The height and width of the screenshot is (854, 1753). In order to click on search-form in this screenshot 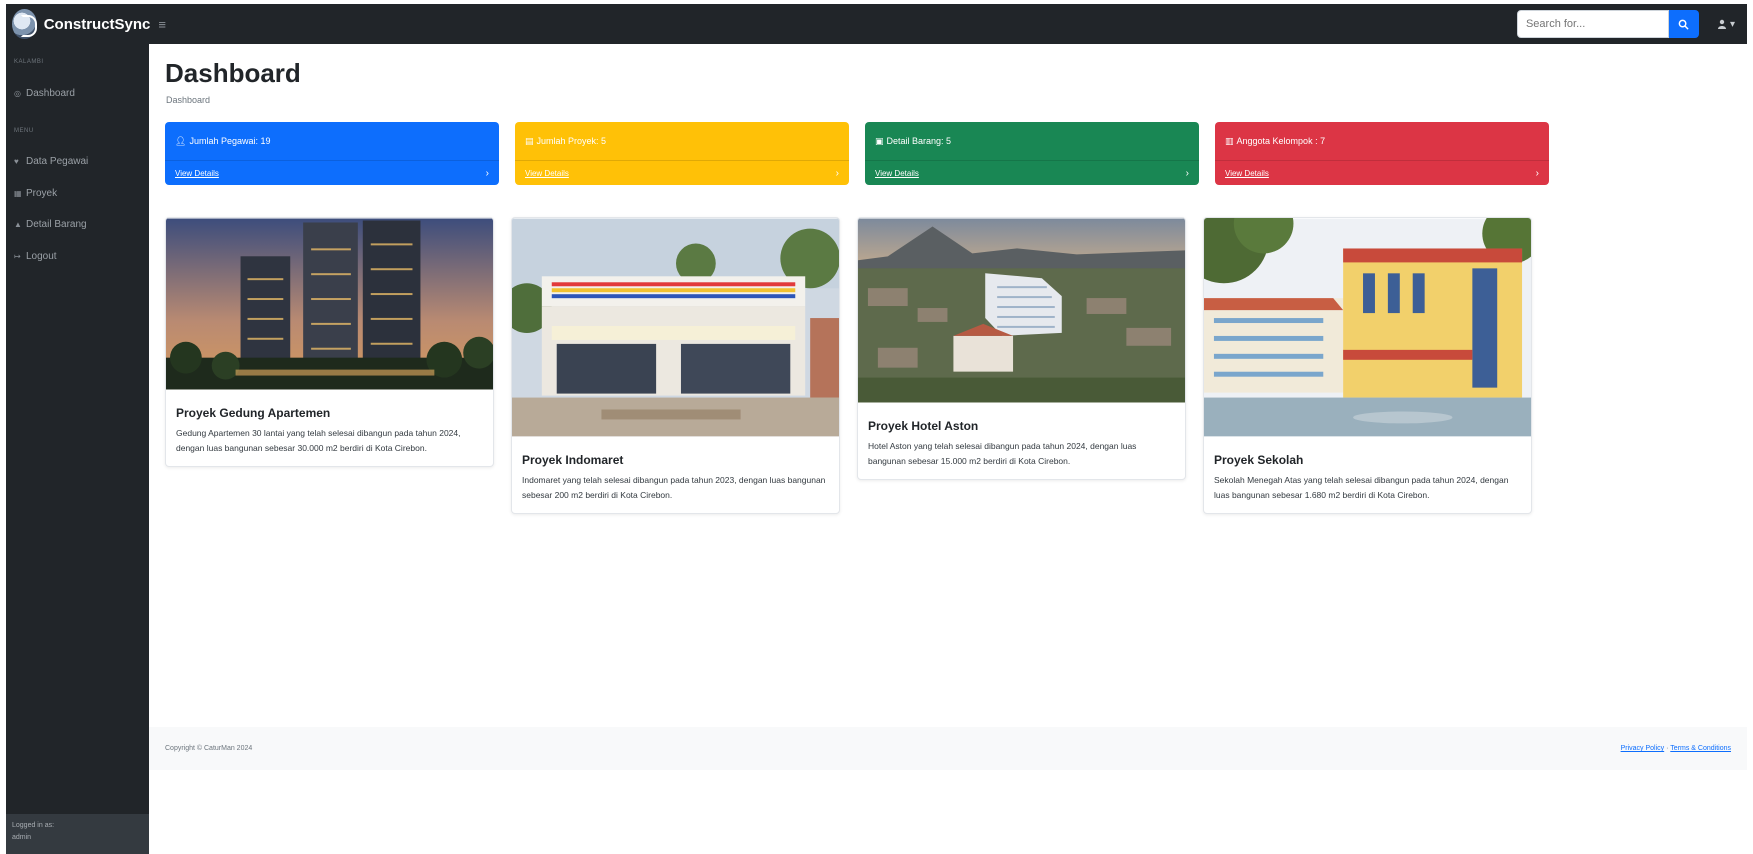, I will do `click(1607, 24)`.